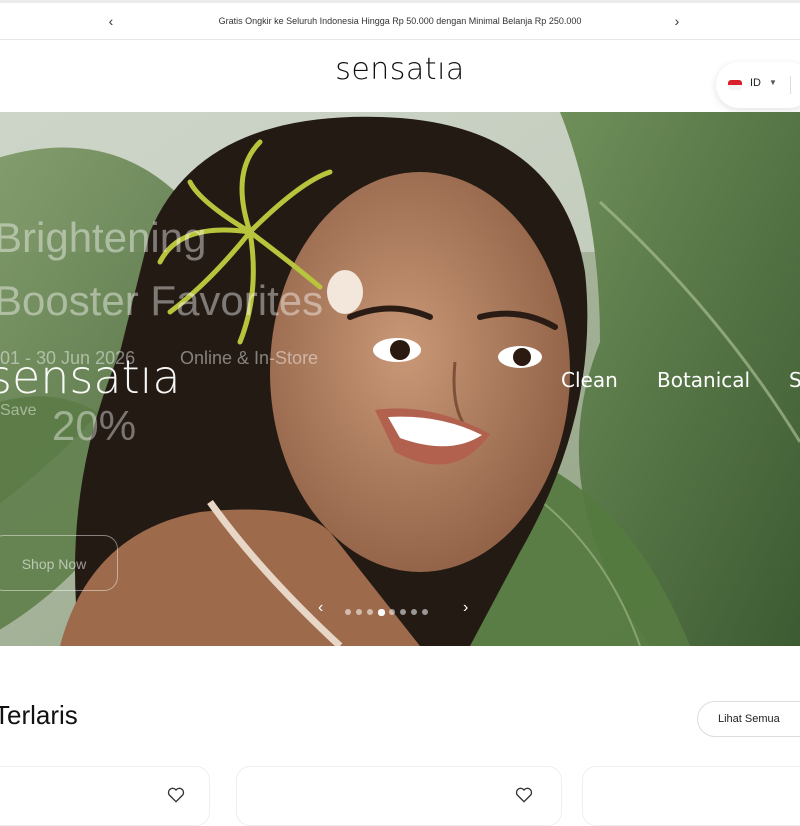 This screenshot has height=826, width=800. What do you see at coordinates (400, 69) in the screenshot?
I see `brand-logo: sensatıa` at bounding box center [400, 69].